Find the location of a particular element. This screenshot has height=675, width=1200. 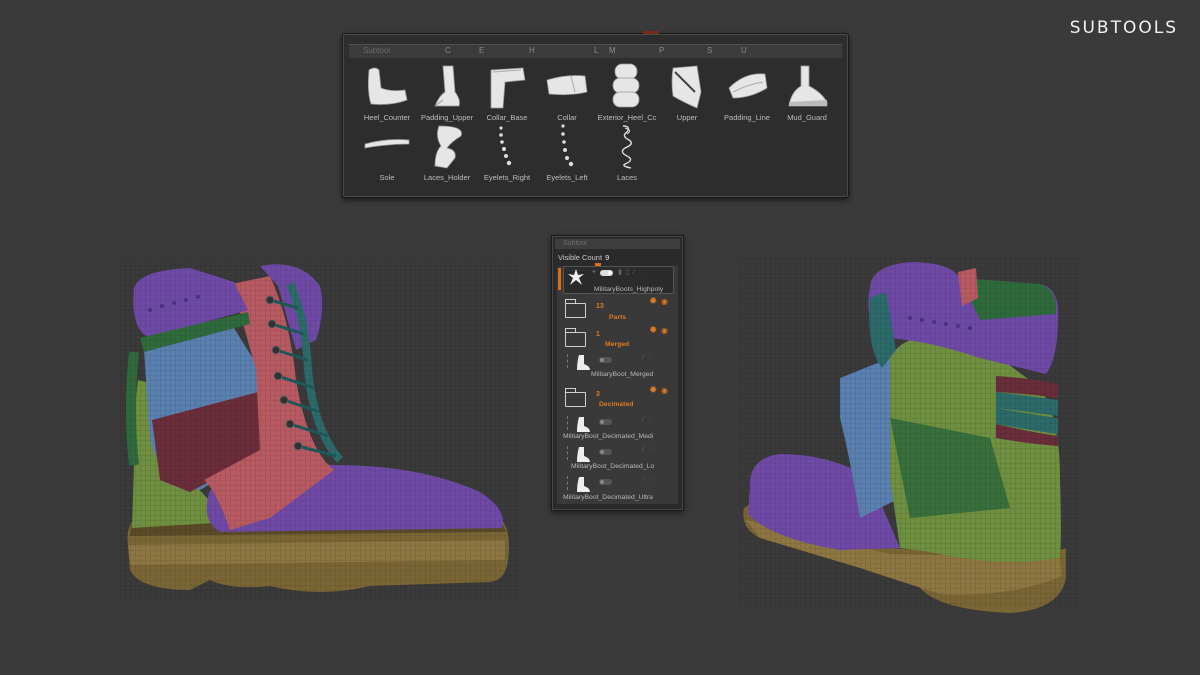

subtool-tile-heel-counter: Heel_Counter is located at coordinates (387, 92).